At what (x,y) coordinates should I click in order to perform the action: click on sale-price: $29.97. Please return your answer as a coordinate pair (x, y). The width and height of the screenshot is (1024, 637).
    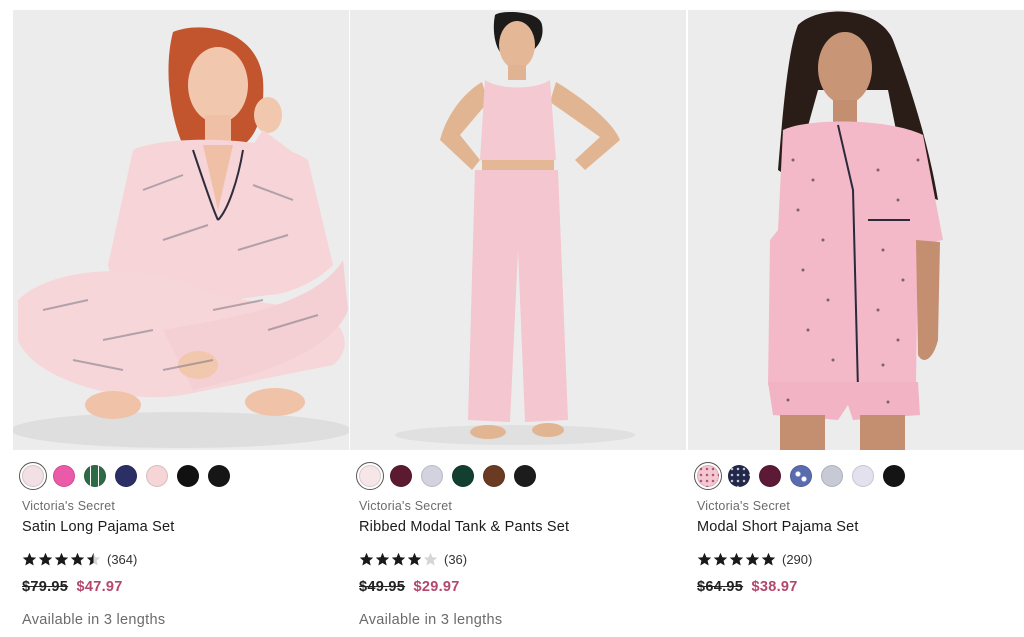
    Looking at the image, I should click on (436, 587).